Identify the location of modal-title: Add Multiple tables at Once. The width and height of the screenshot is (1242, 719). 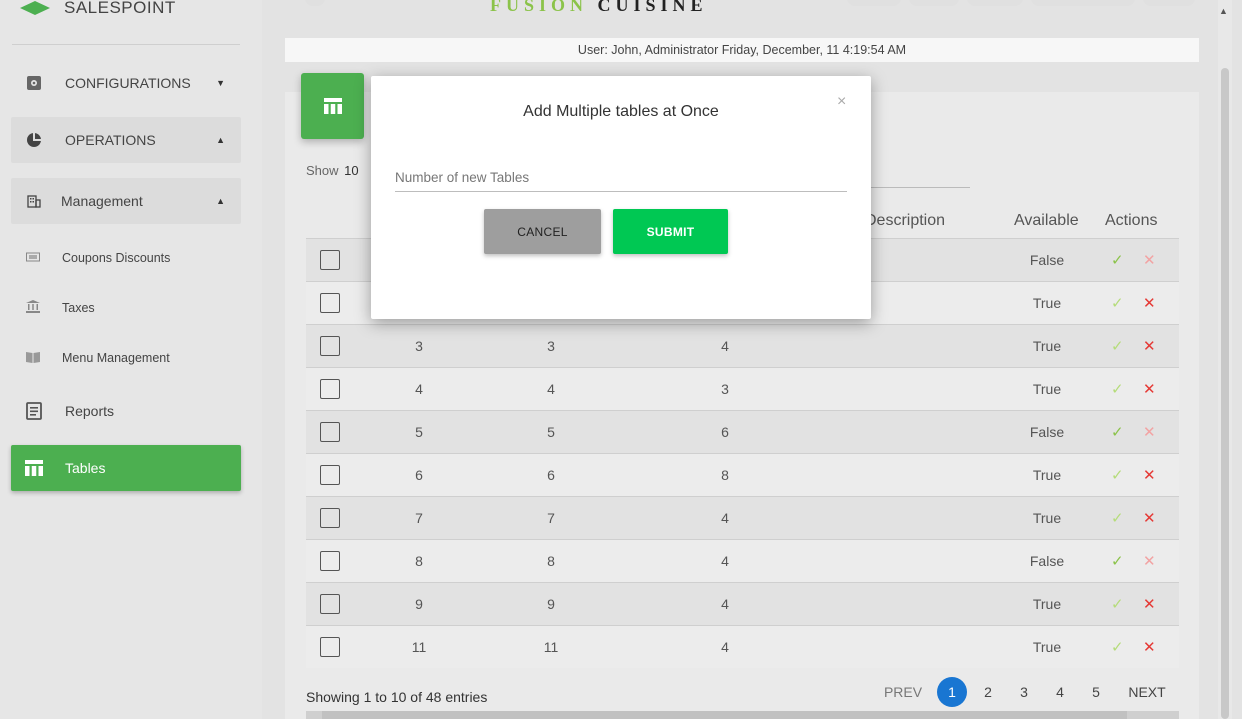
(621, 111).